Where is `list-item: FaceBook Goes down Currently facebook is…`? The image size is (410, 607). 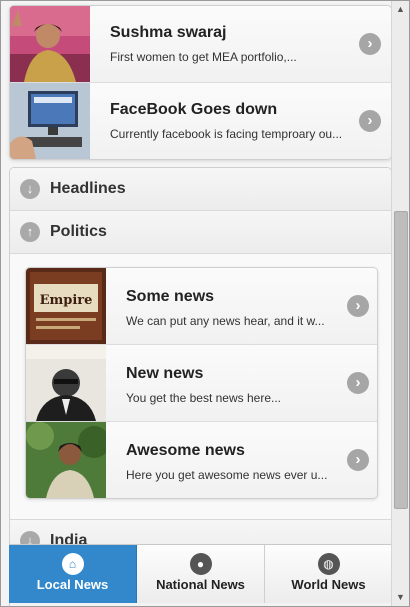 list-item: FaceBook Goes down Currently facebook is… is located at coordinates (200, 121).